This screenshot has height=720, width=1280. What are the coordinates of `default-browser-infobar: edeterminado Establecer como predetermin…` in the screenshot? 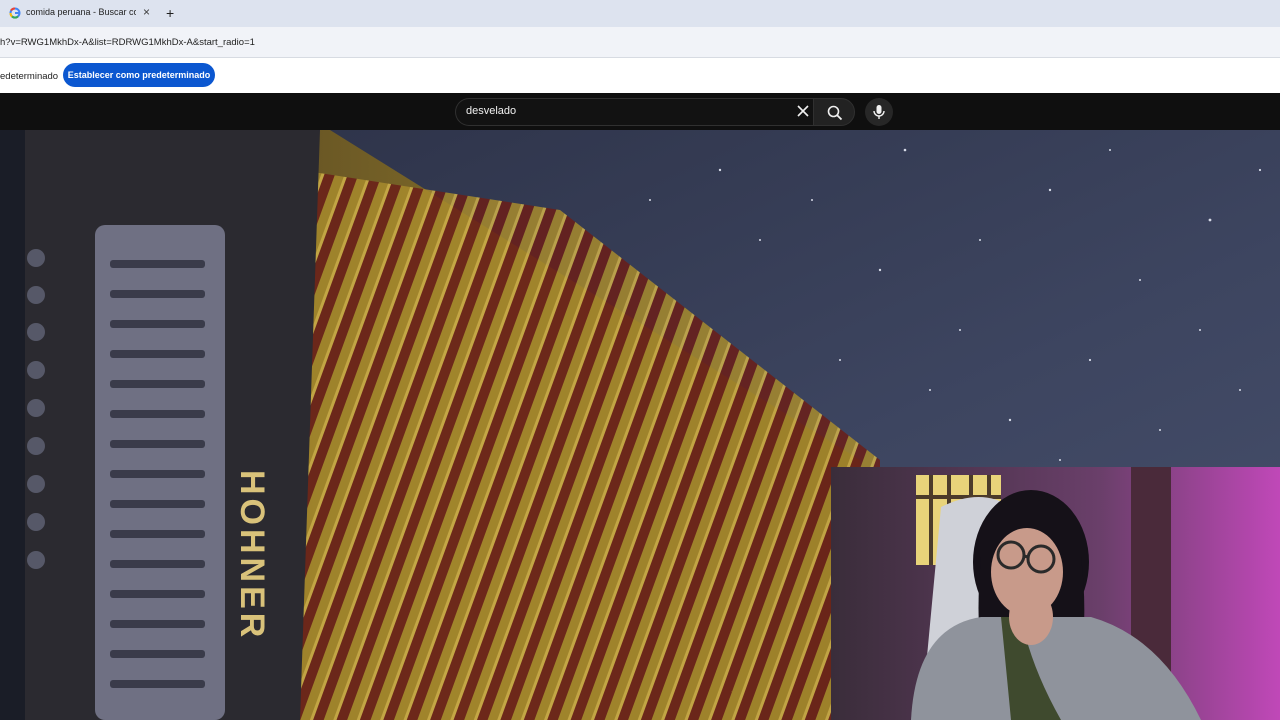 It's located at (640, 75).